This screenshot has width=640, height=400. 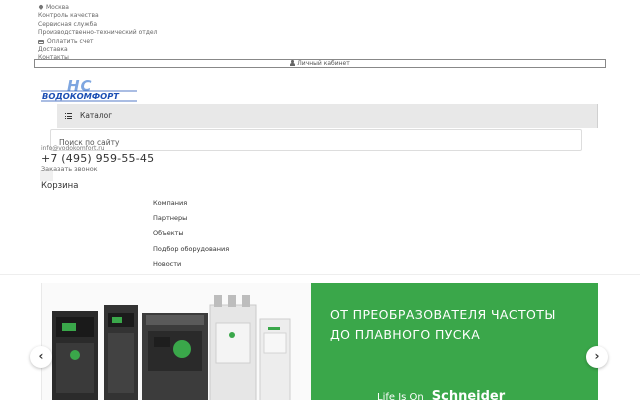 I want to click on city-label: Москва, so click(x=57, y=7).